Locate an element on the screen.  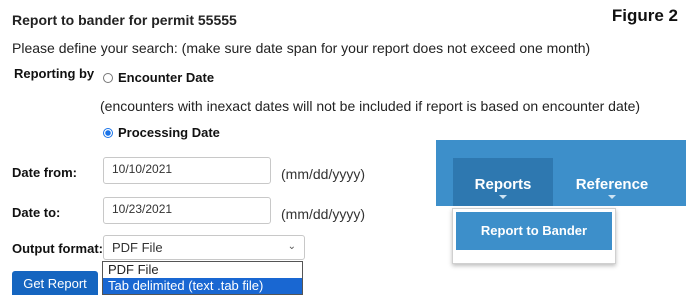
encounter-date-option: Encounter Date is located at coordinates (158, 77).